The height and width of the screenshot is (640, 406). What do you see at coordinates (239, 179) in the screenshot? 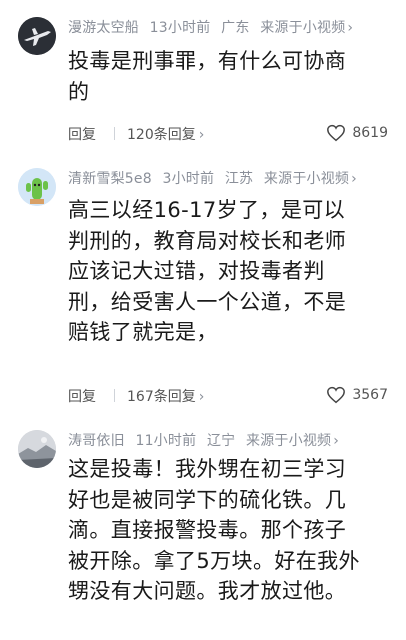
I see `location: 江苏` at bounding box center [239, 179].